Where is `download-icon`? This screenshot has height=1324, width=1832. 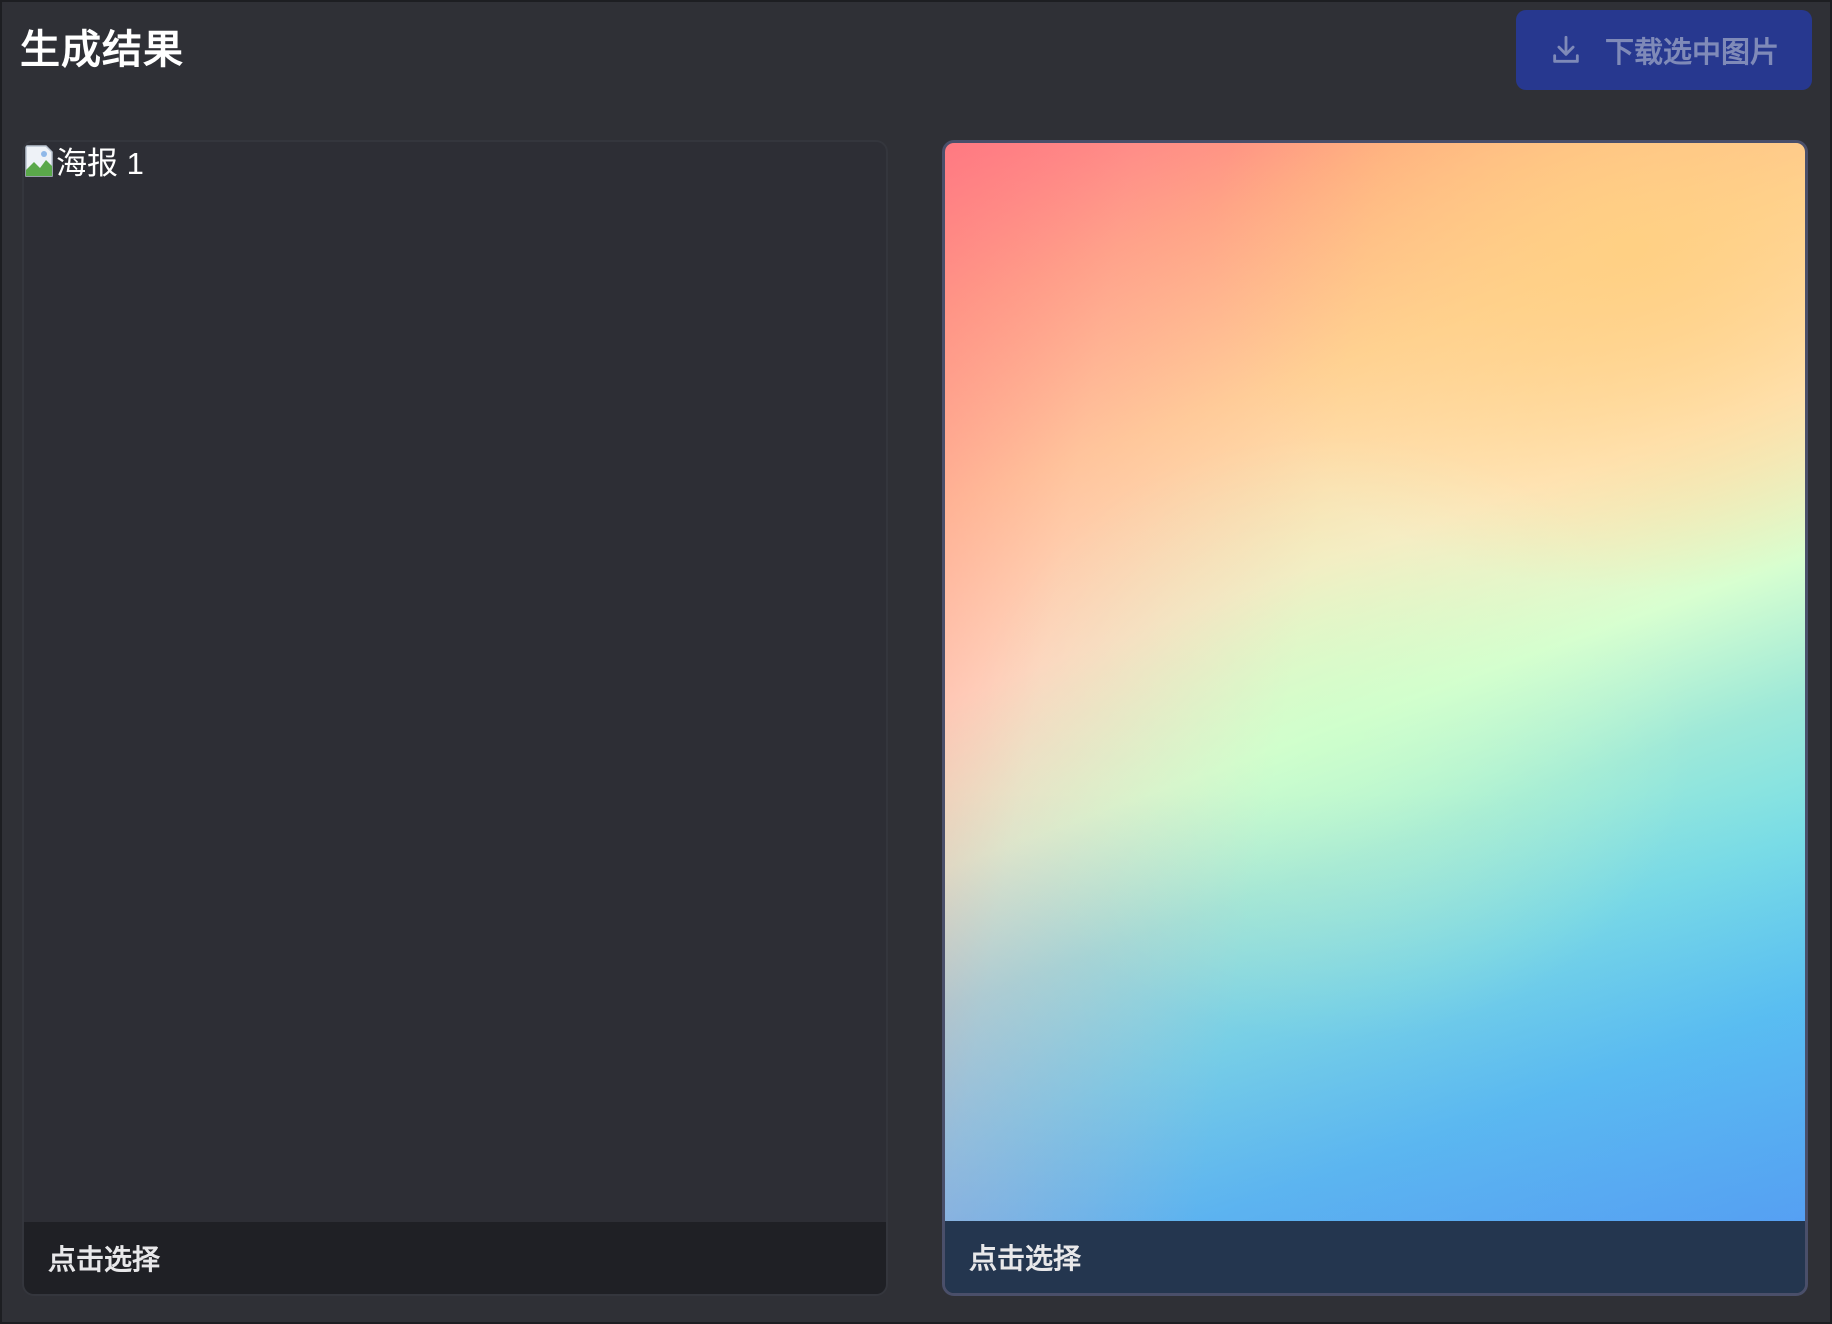 download-icon is located at coordinates (1566, 50).